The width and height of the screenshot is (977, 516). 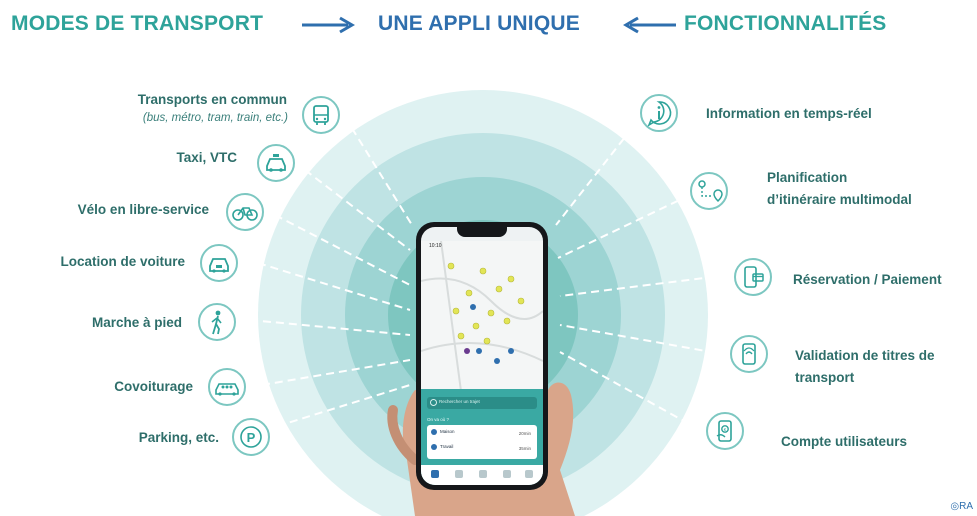 I want to click on mode-label-bike: Vélo en libre-service, so click(x=143, y=209).